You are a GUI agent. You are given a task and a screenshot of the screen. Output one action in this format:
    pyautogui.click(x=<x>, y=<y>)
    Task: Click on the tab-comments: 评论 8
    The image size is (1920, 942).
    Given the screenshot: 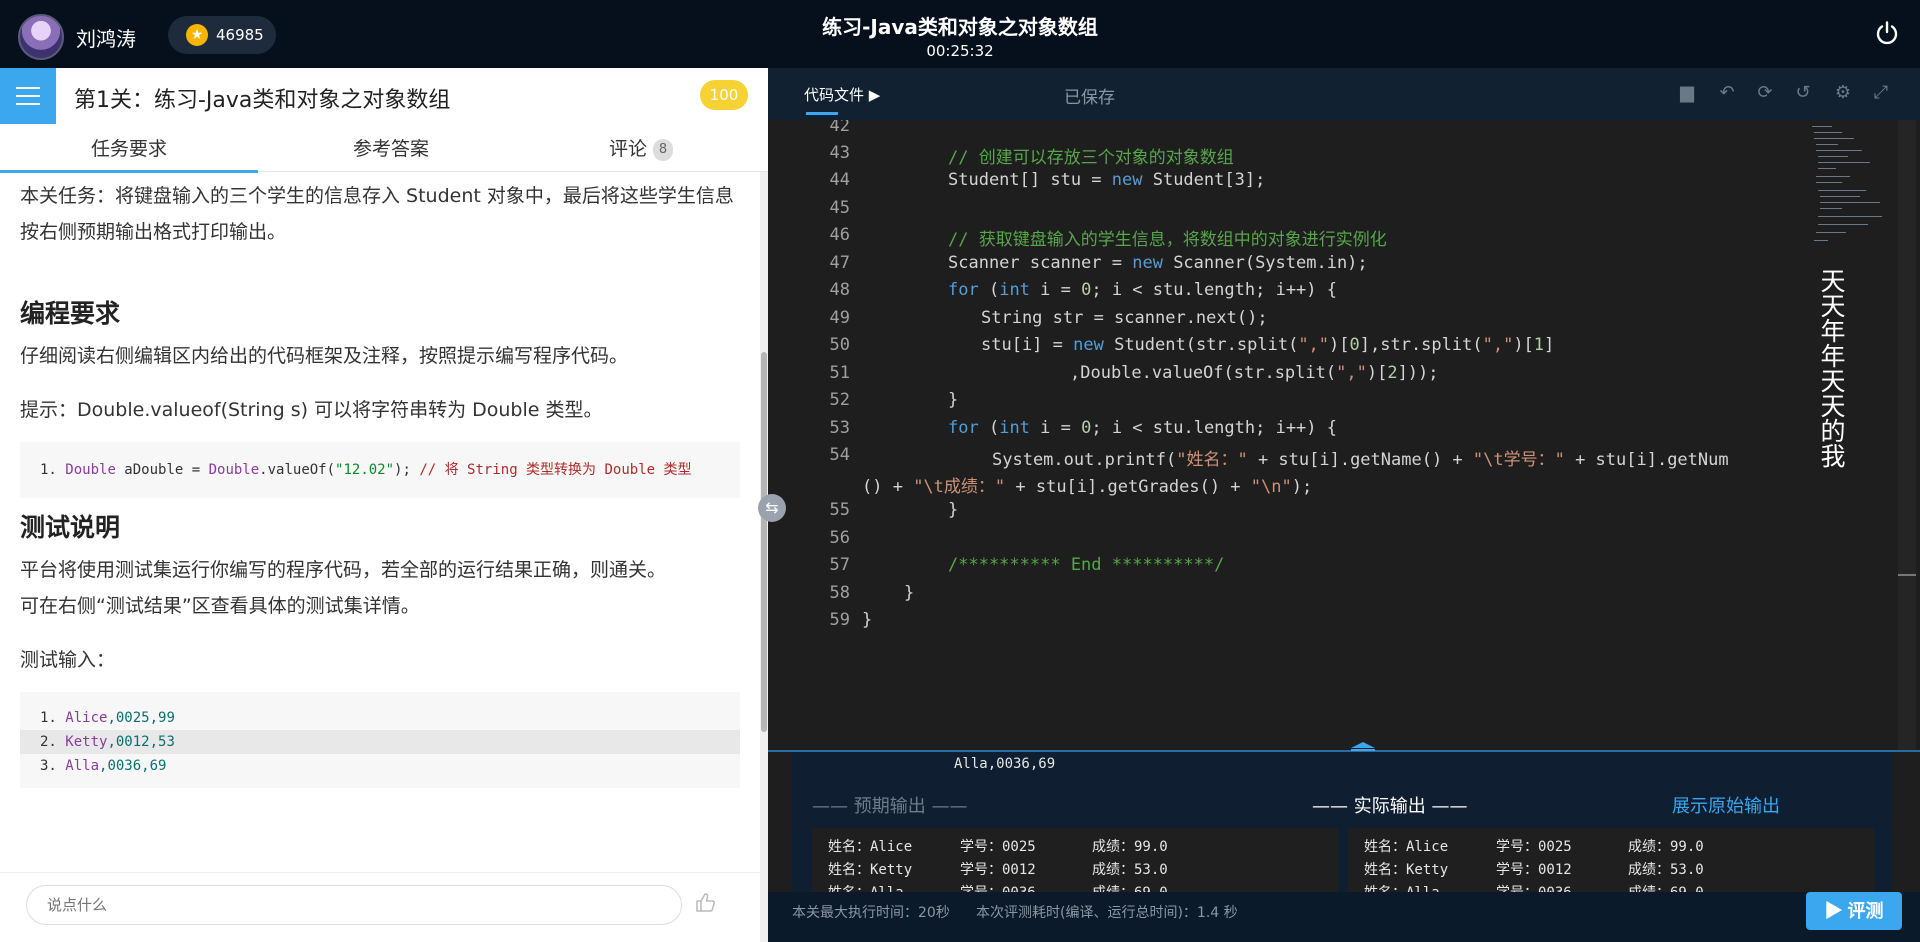 What is the action you would take?
    pyautogui.click(x=641, y=149)
    